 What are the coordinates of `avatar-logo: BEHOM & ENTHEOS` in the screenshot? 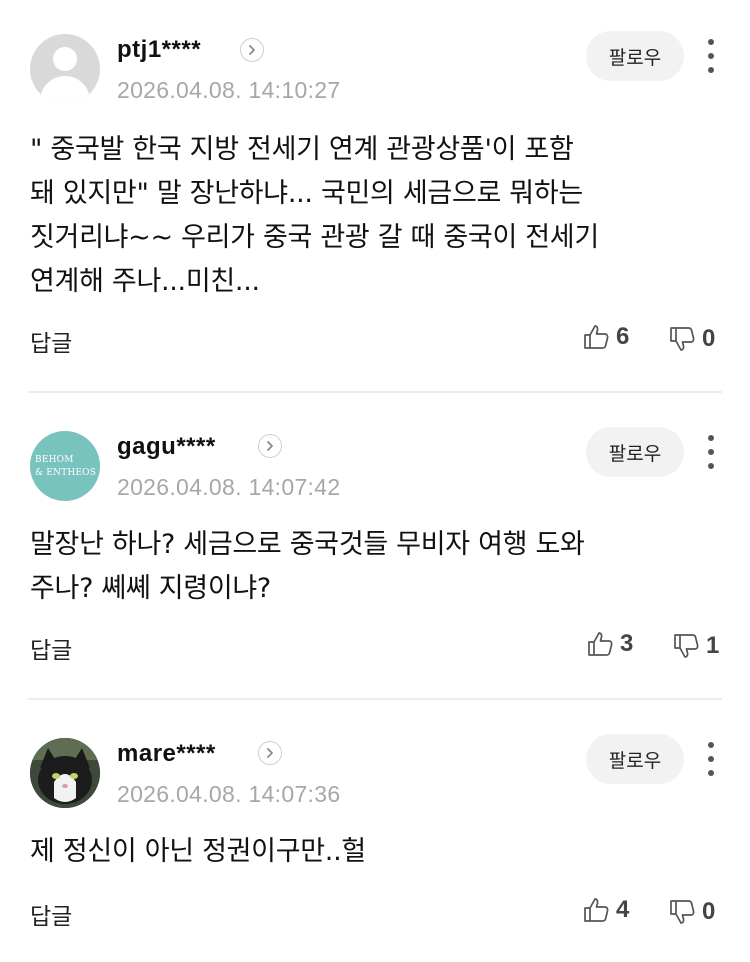 It's located at (66, 466).